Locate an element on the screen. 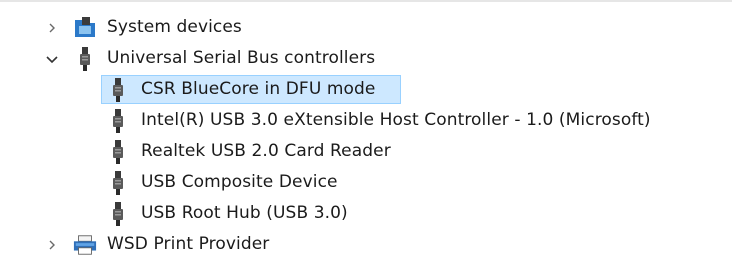 The width and height of the screenshot is (732, 259). top-divider is located at coordinates (366, 1).